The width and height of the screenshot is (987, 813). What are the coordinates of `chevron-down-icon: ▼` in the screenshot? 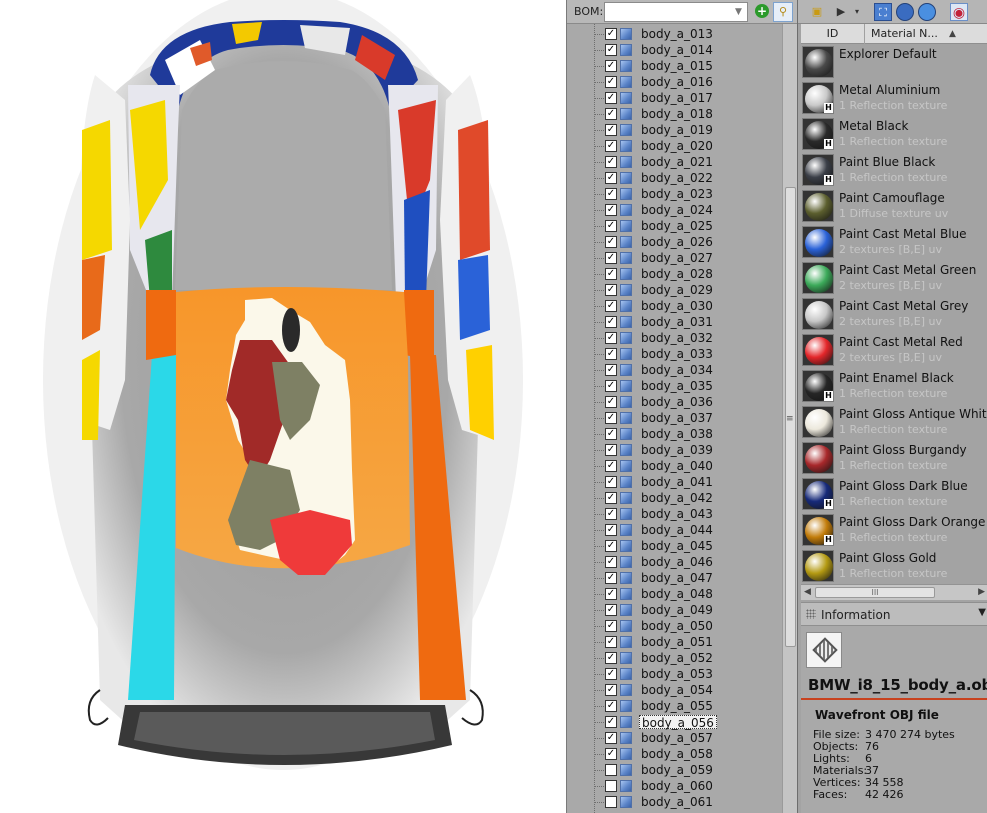 It's located at (982, 612).